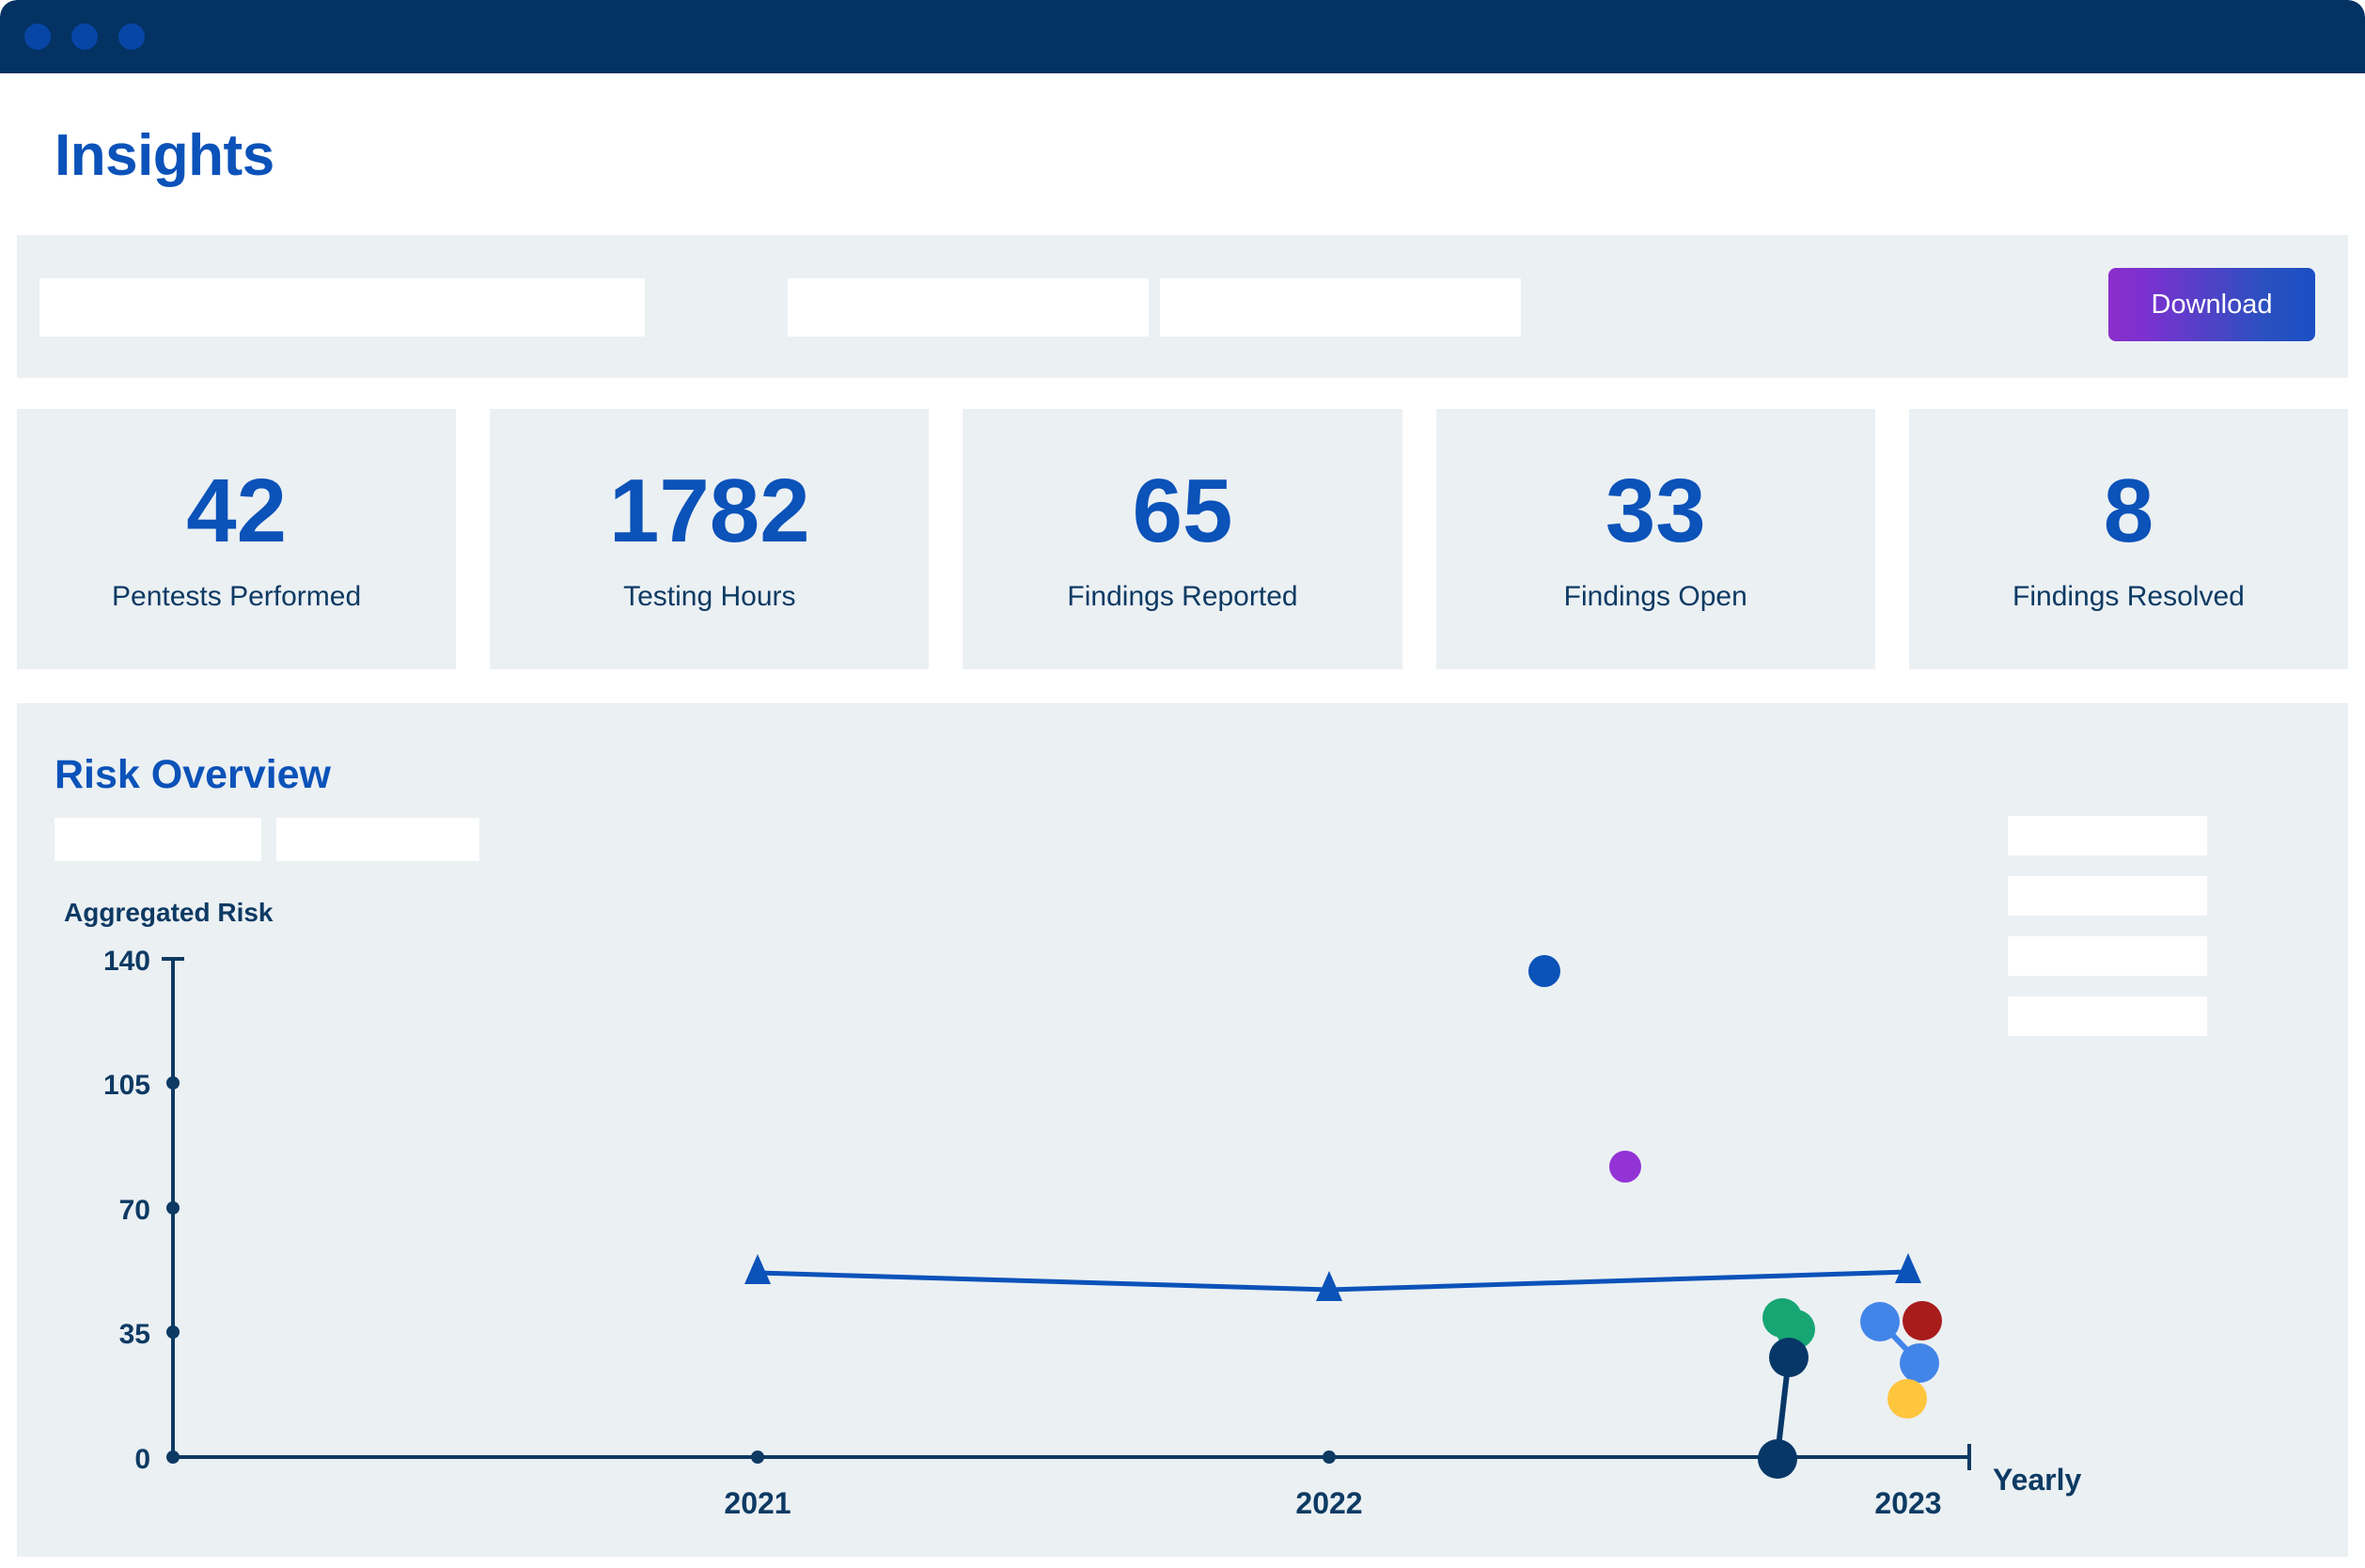 The width and height of the screenshot is (2365, 1568). What do you see at coordinates (1656, 510) in the screenshot?
I see `stat-value: 33` at bounding box center [1656, 510].